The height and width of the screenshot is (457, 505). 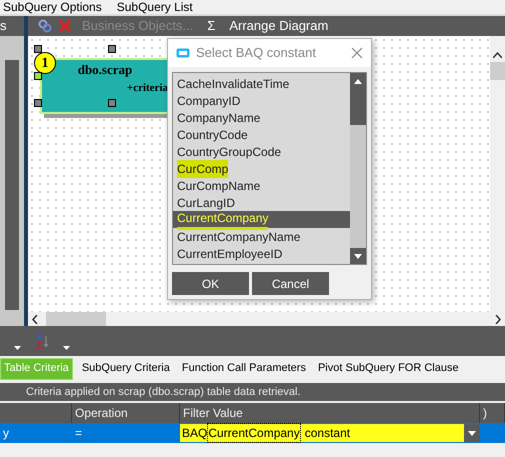 I want to click on filter-value-field: BAQCurrentCompany constant, so click(x=322, y=433).